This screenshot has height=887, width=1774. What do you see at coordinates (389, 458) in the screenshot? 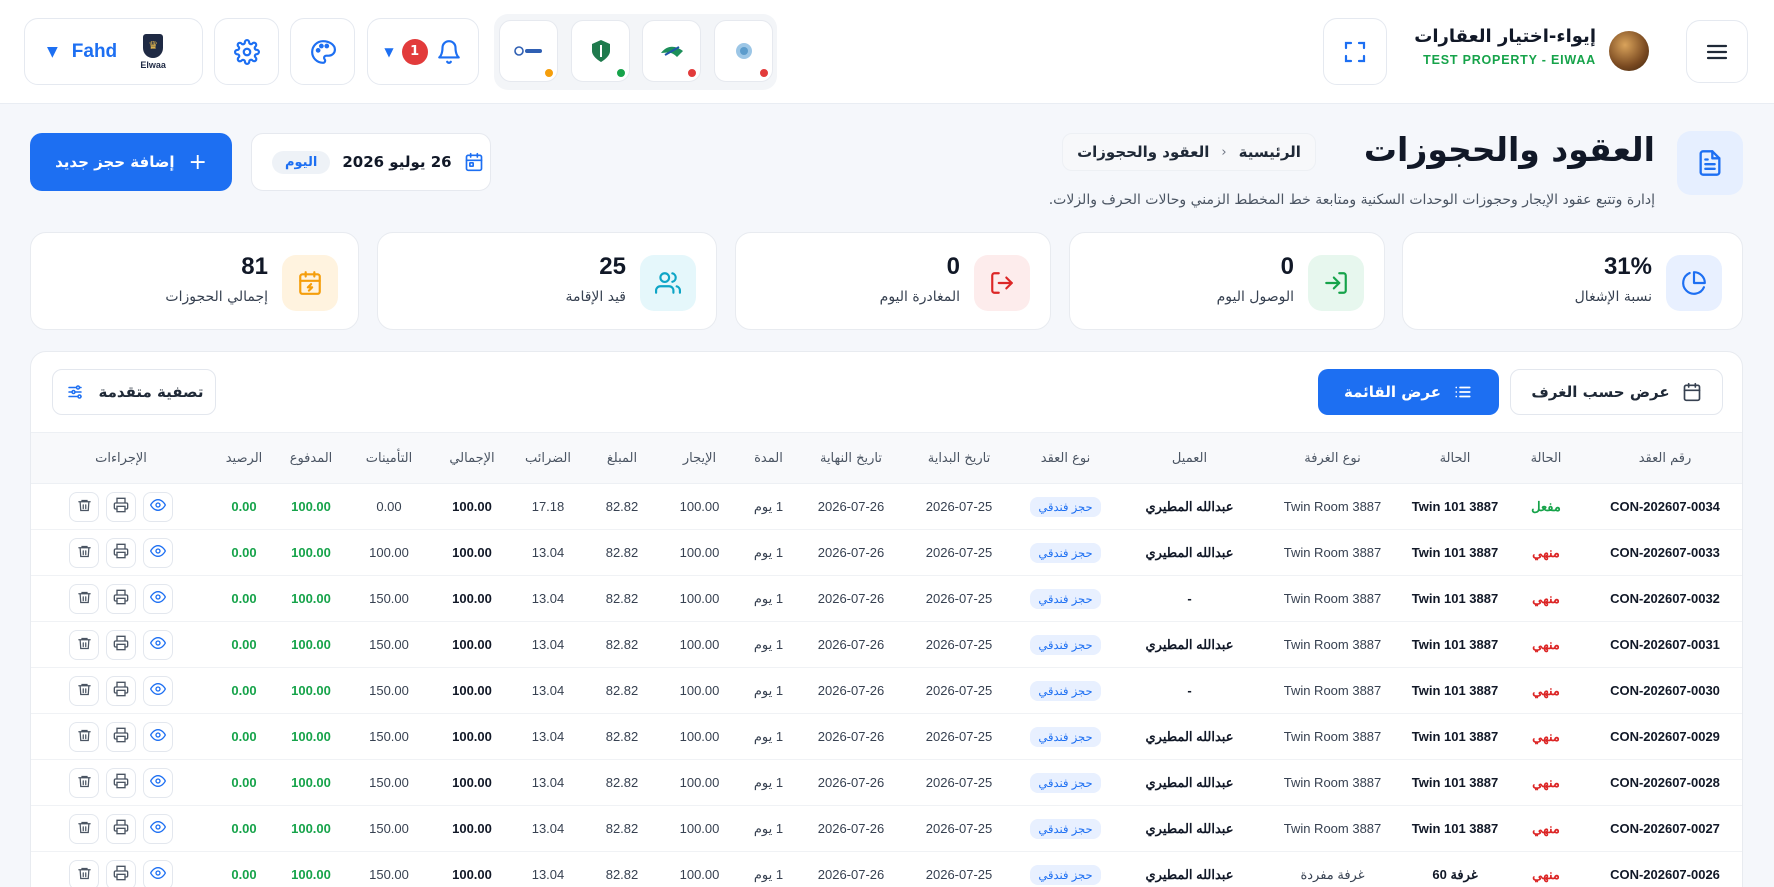
I see `column-header: التأمينات` at bounding box center [389, 458].